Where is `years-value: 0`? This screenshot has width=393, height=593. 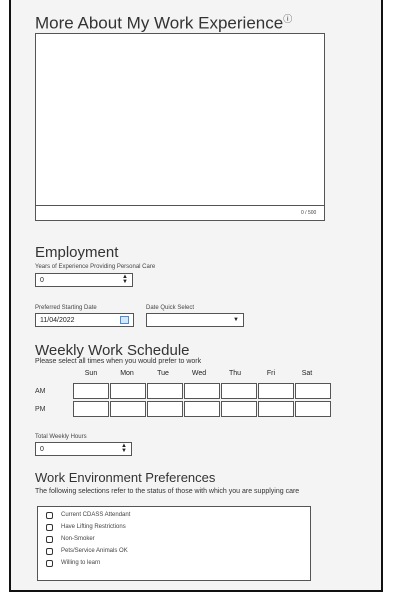 years-value: 0 is located at coordinates (42, 280).